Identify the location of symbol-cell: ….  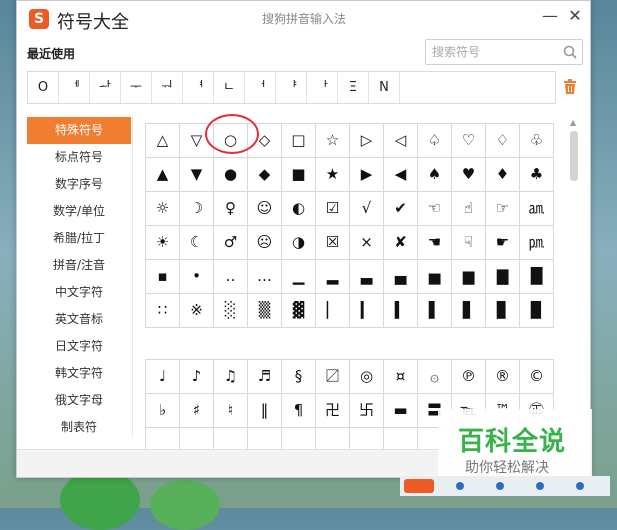
(265, 277).